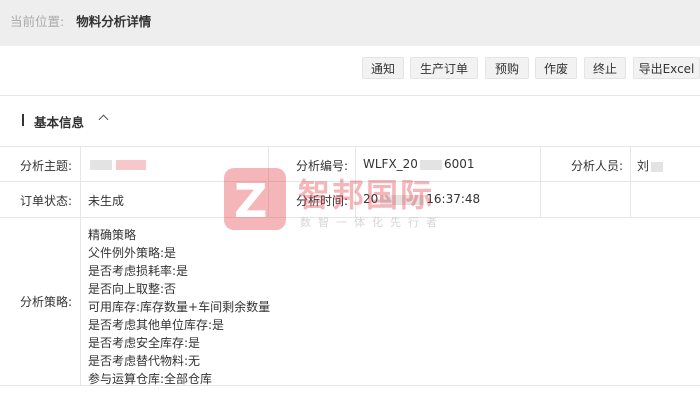 The image size is (700, 402). I want to click on brand-logo-icon: Z, so click(255, 199).